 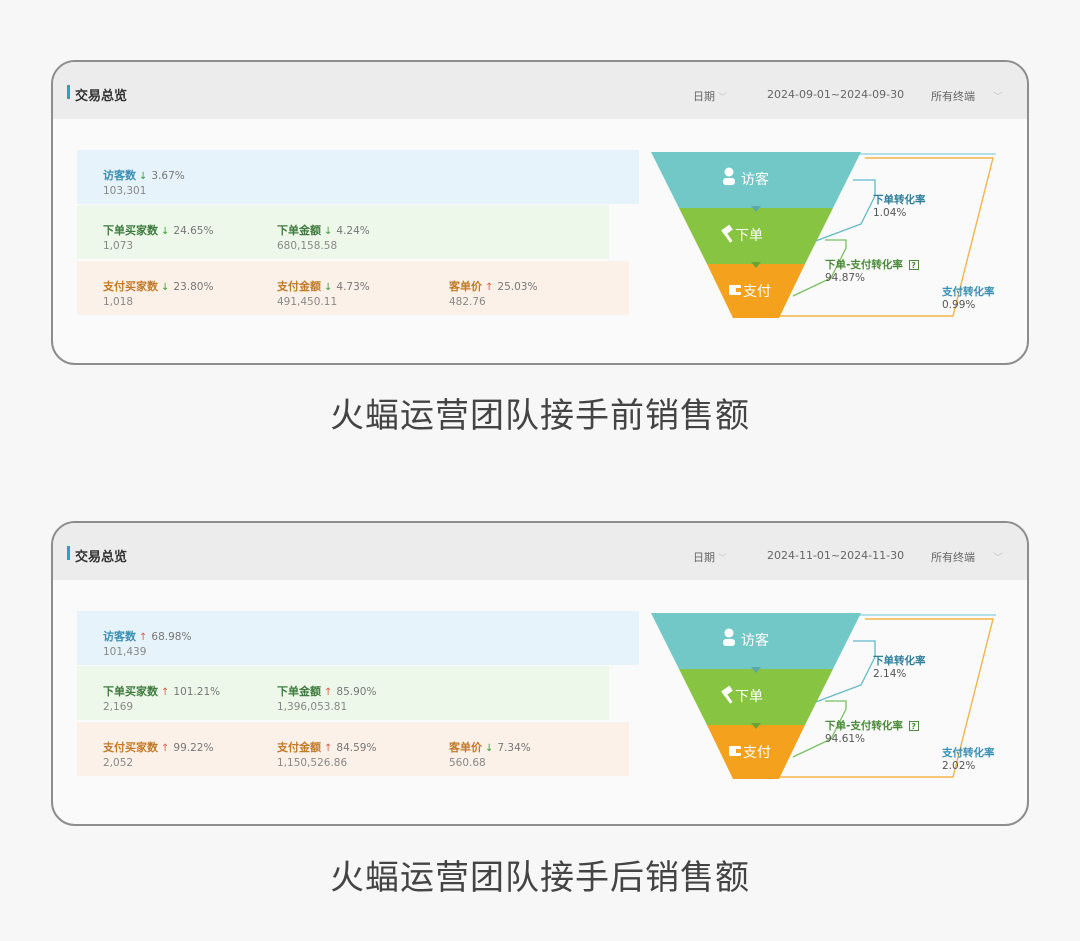 What do you see at coordinates (835, 94) in the screenshot?
I see `date-range: 2024-09-01~2024-09-30` at bounding box center [835, 94].